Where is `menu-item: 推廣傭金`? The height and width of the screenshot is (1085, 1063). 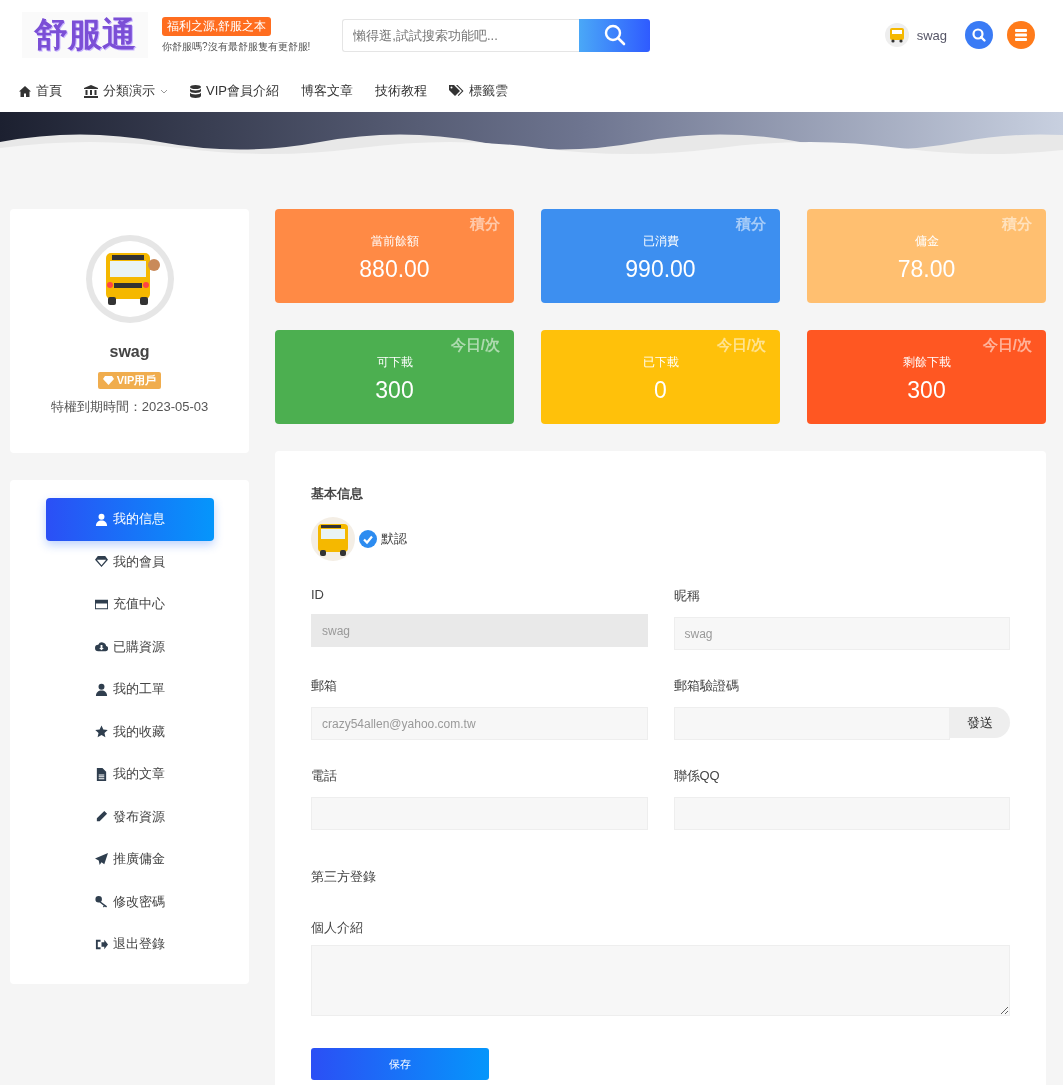
menu-item: 推廣傭金 is located at coordinates (129, 859).